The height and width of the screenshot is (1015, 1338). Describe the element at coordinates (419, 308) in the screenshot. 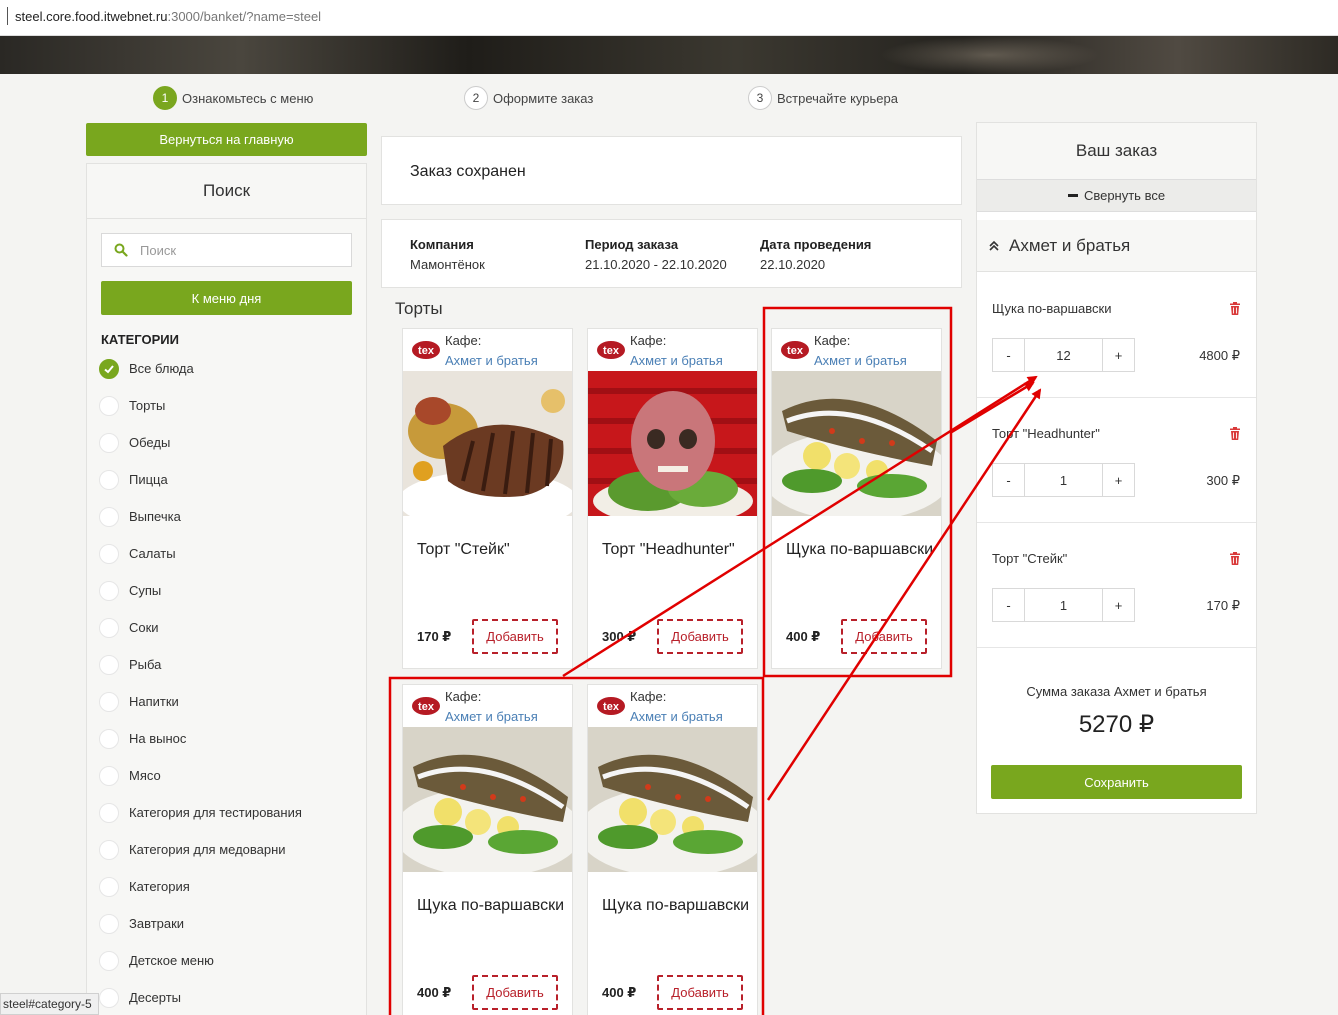

I see `section-title: Торты` at that location.